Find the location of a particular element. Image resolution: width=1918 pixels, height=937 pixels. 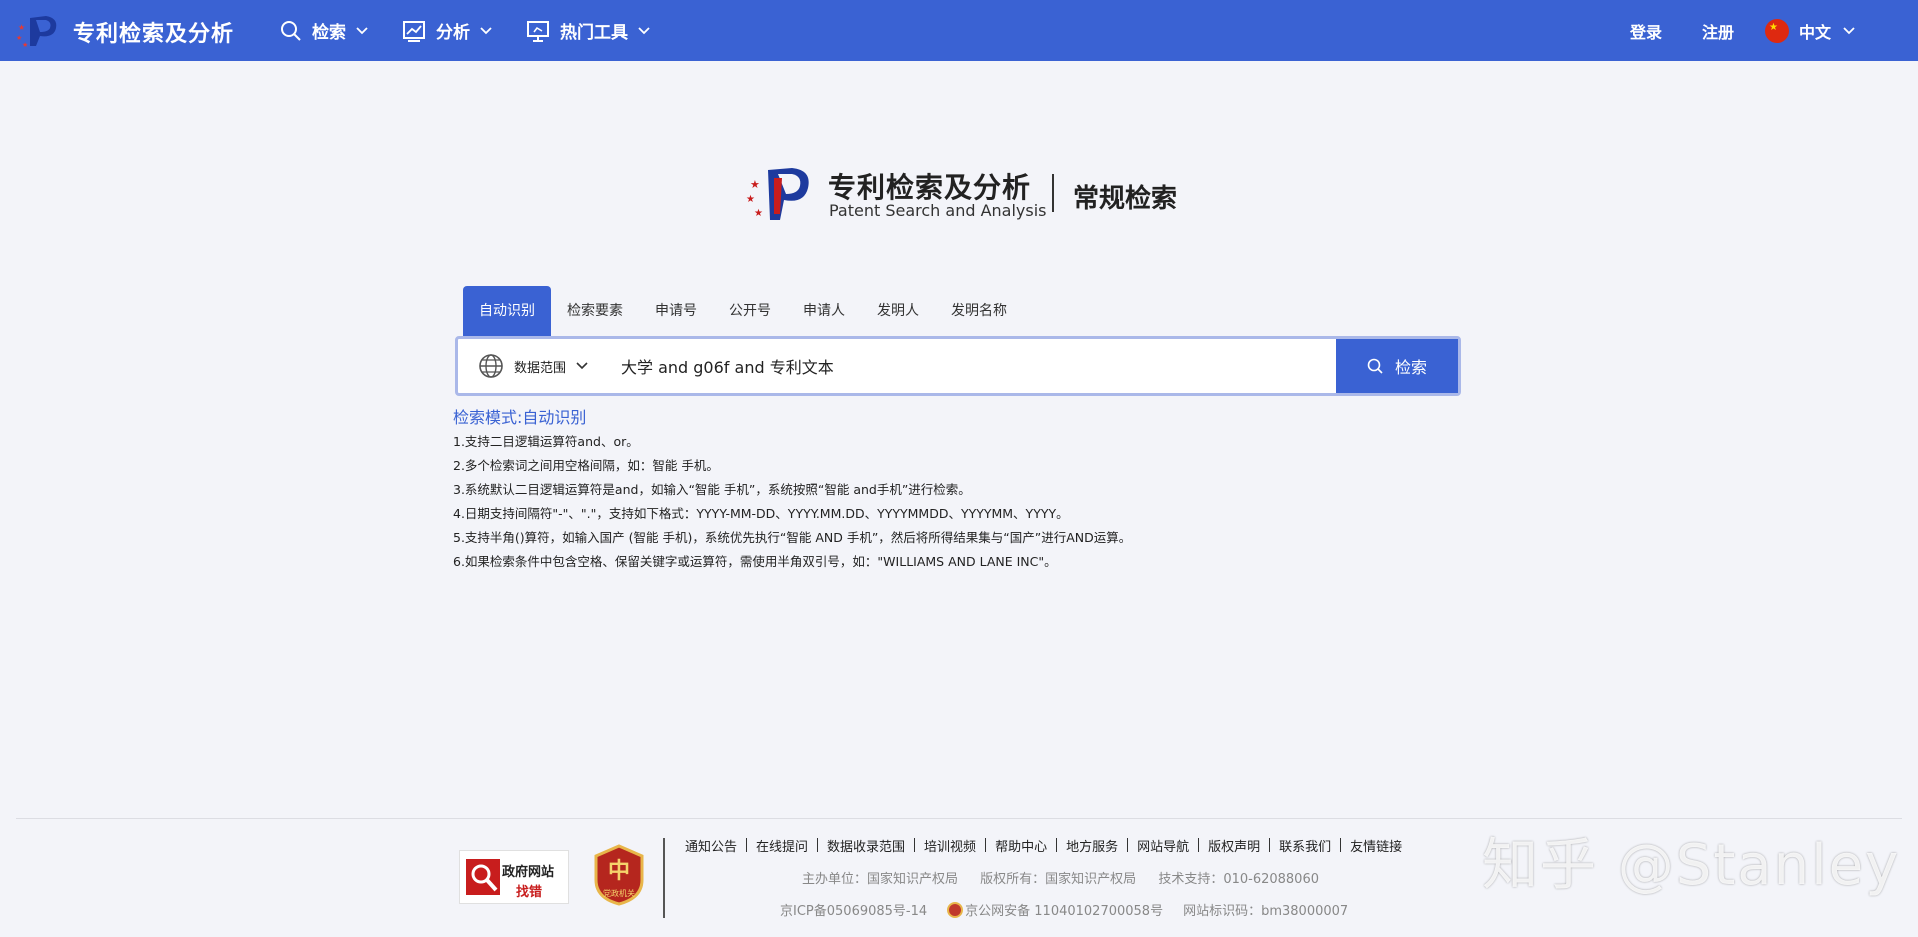

nav-menu-label: 分析 is located at coordinates (453, 33).